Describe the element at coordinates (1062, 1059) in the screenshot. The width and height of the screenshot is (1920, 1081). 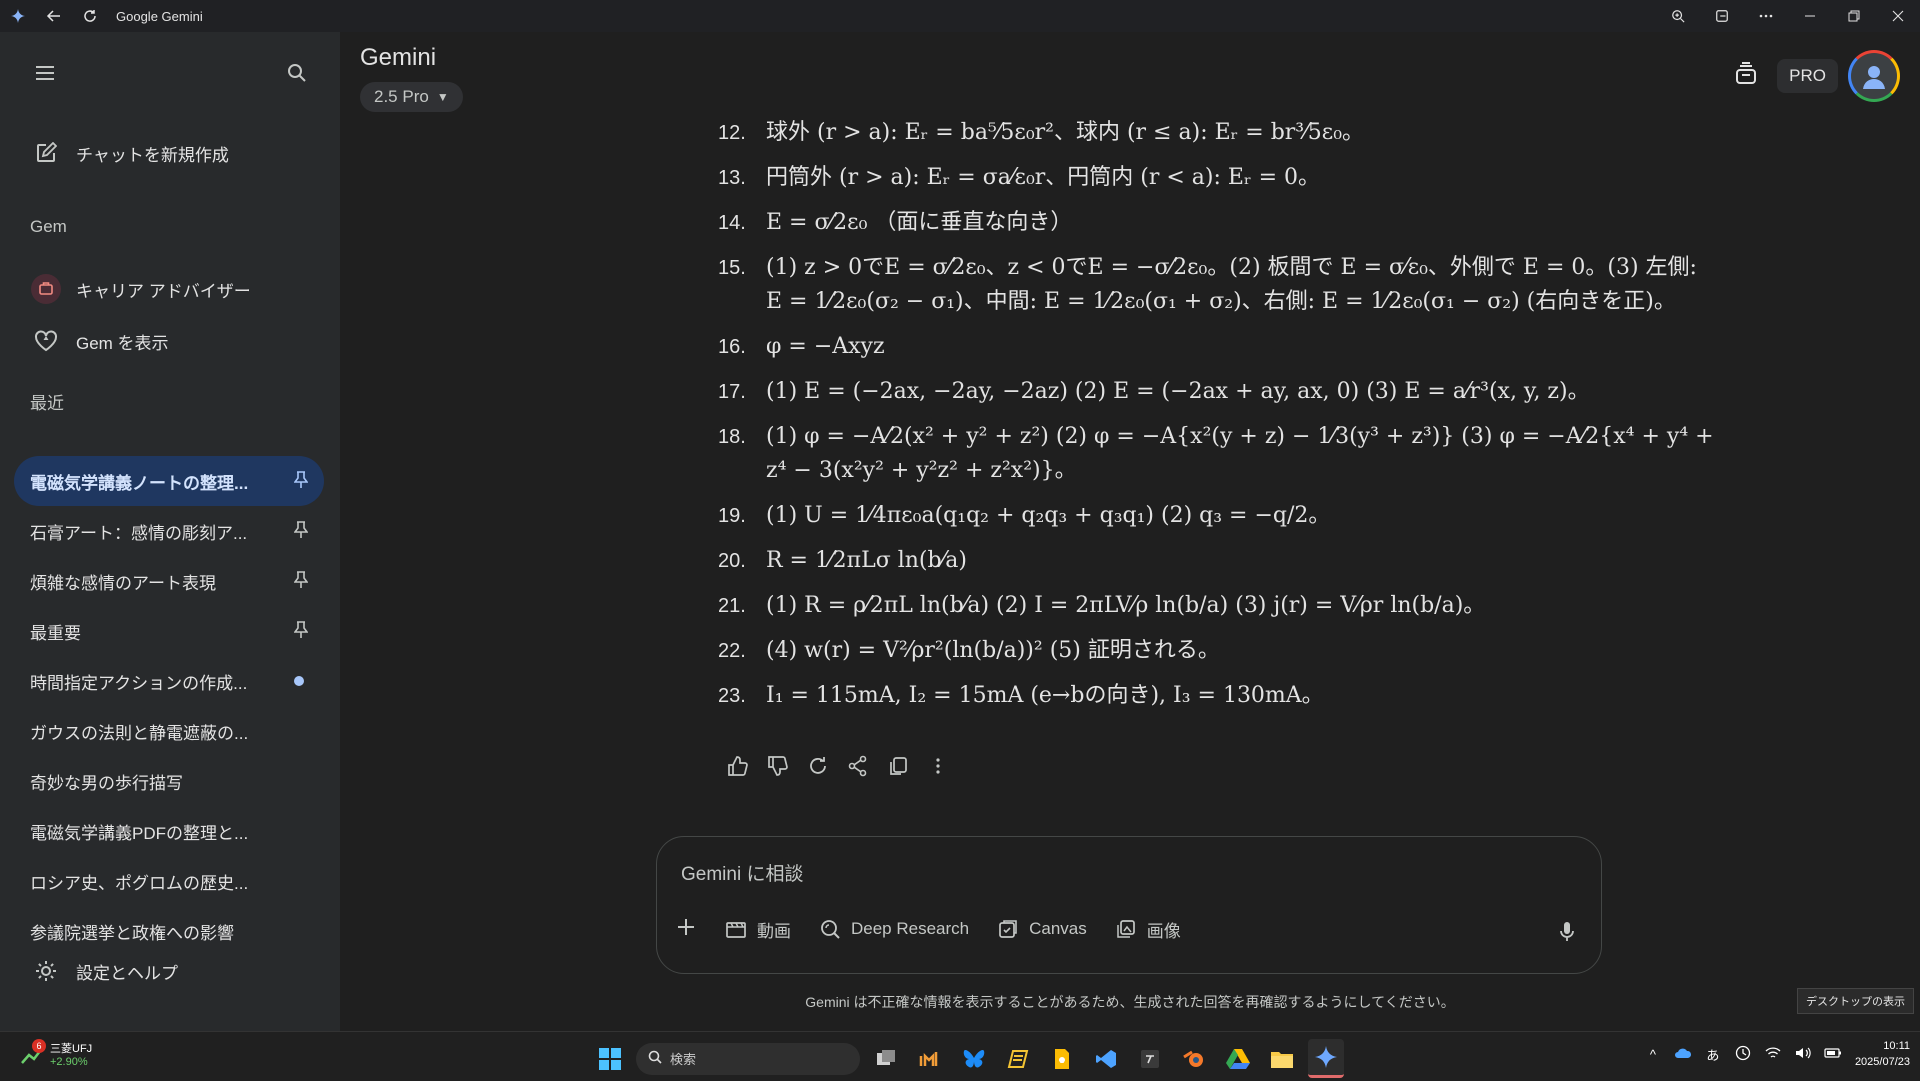
I see `keep-icon` at that location.